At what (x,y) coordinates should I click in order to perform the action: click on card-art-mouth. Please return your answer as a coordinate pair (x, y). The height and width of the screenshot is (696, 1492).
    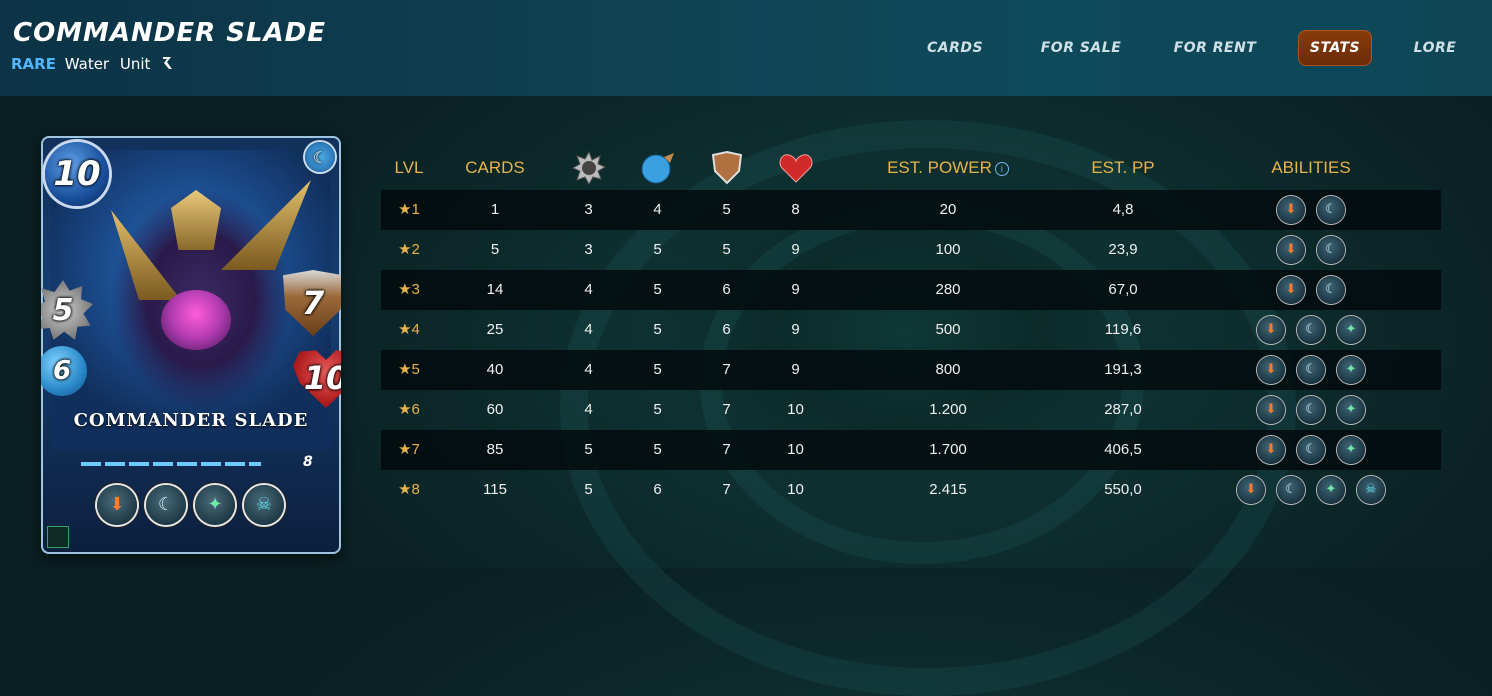
    Looking at the image, I should click on (196, 320).